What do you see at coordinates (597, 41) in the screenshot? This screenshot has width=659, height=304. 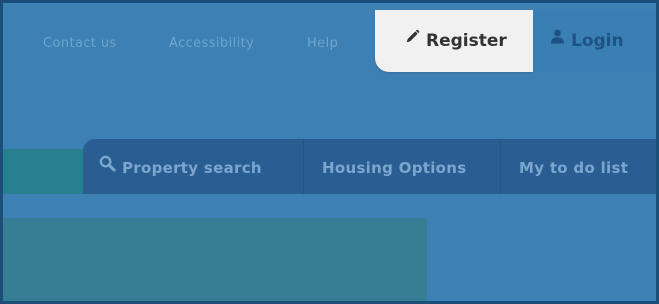 I see `login-label: Login` at bounding box center [597, 41].